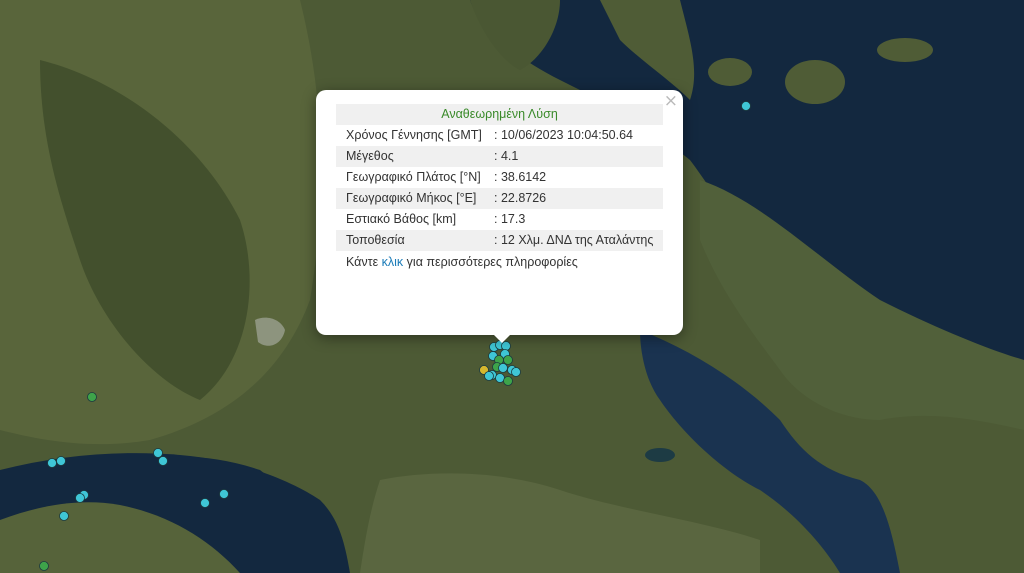  What do you see at coordinates (577, 156) in the screenshot?
I see `magnitude-value: : 4.1` at bounding box center [577, 156].